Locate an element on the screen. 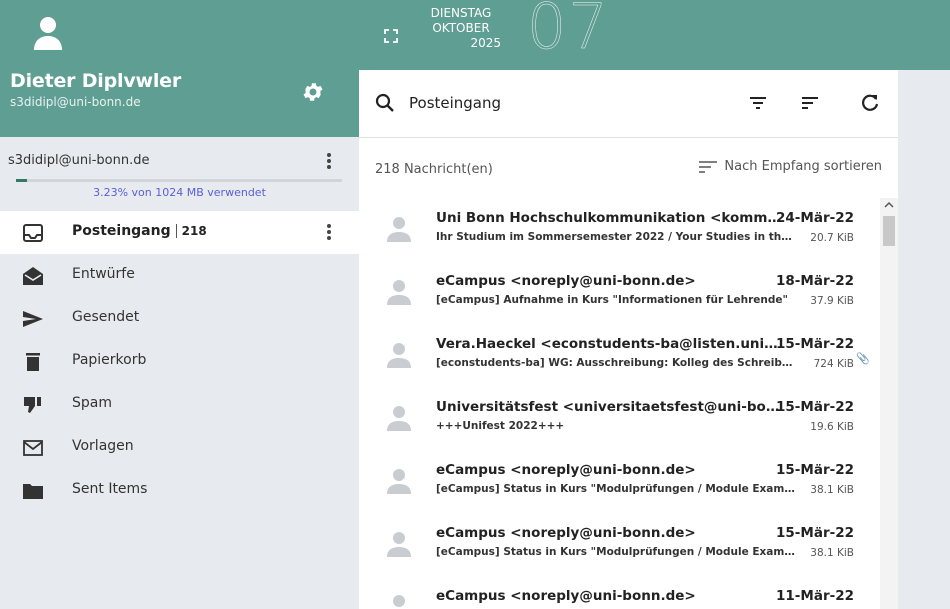 The image size is (950, 609). user-icon is located at coordinates (48, 33).